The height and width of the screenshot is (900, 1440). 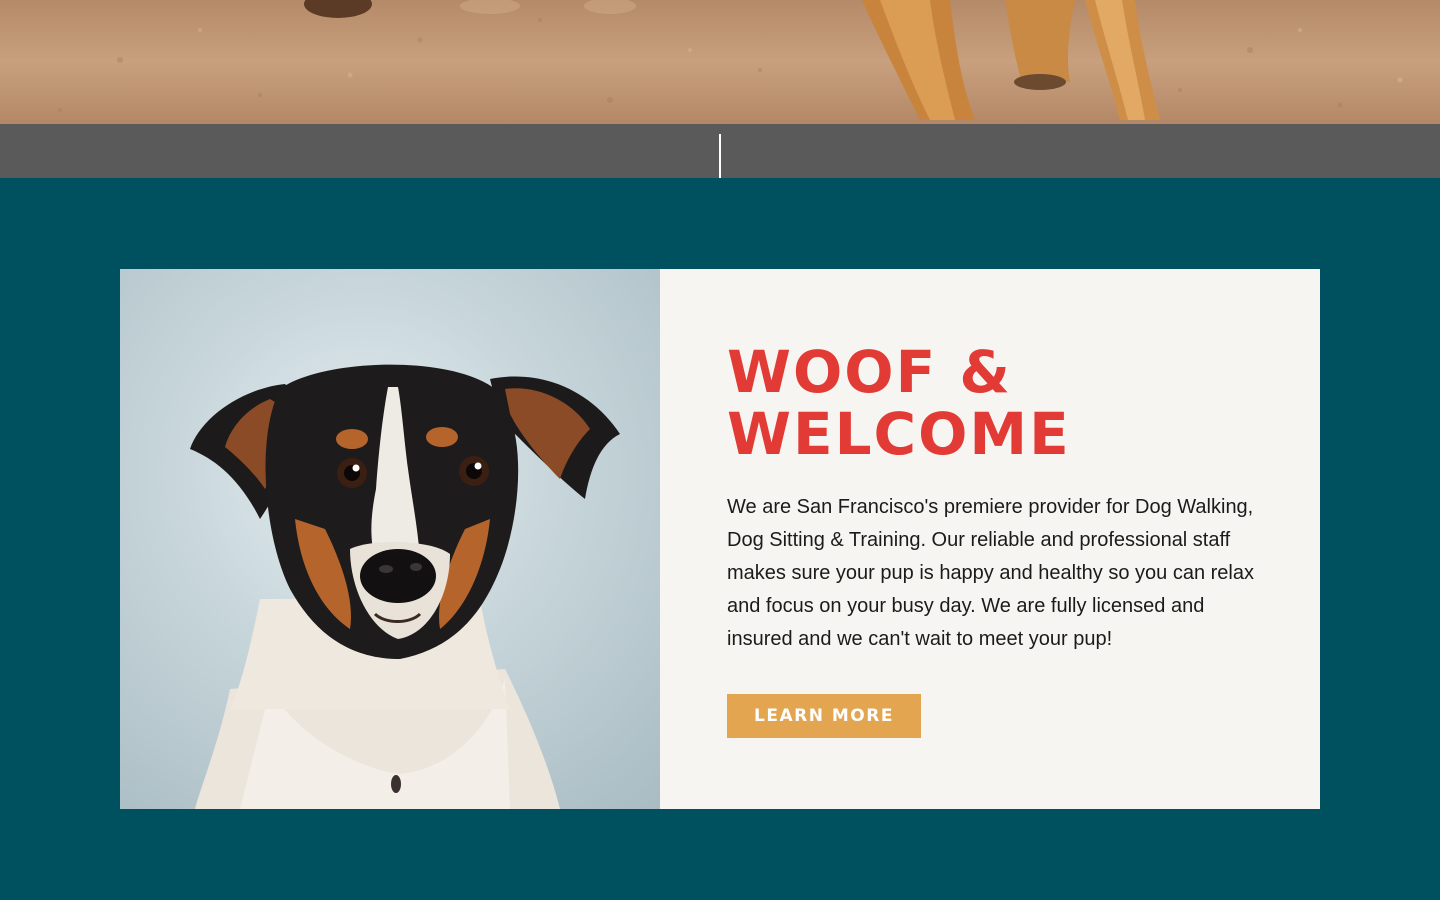 I want to click on dog-walk-photo-icon, so click(x=720, y=62).